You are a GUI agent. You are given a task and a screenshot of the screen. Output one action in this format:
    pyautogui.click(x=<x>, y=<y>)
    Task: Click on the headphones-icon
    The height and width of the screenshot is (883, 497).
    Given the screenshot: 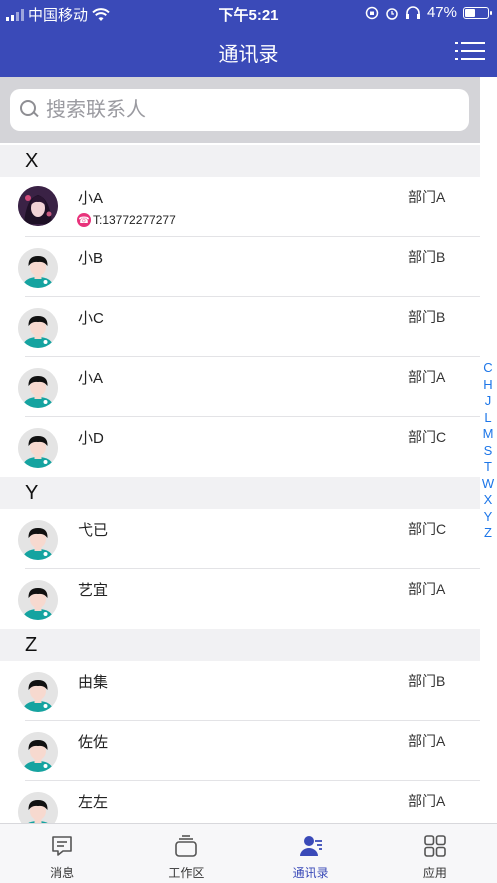 What is the action you would take?
    pyautogui.click(x=412, y=12)
    